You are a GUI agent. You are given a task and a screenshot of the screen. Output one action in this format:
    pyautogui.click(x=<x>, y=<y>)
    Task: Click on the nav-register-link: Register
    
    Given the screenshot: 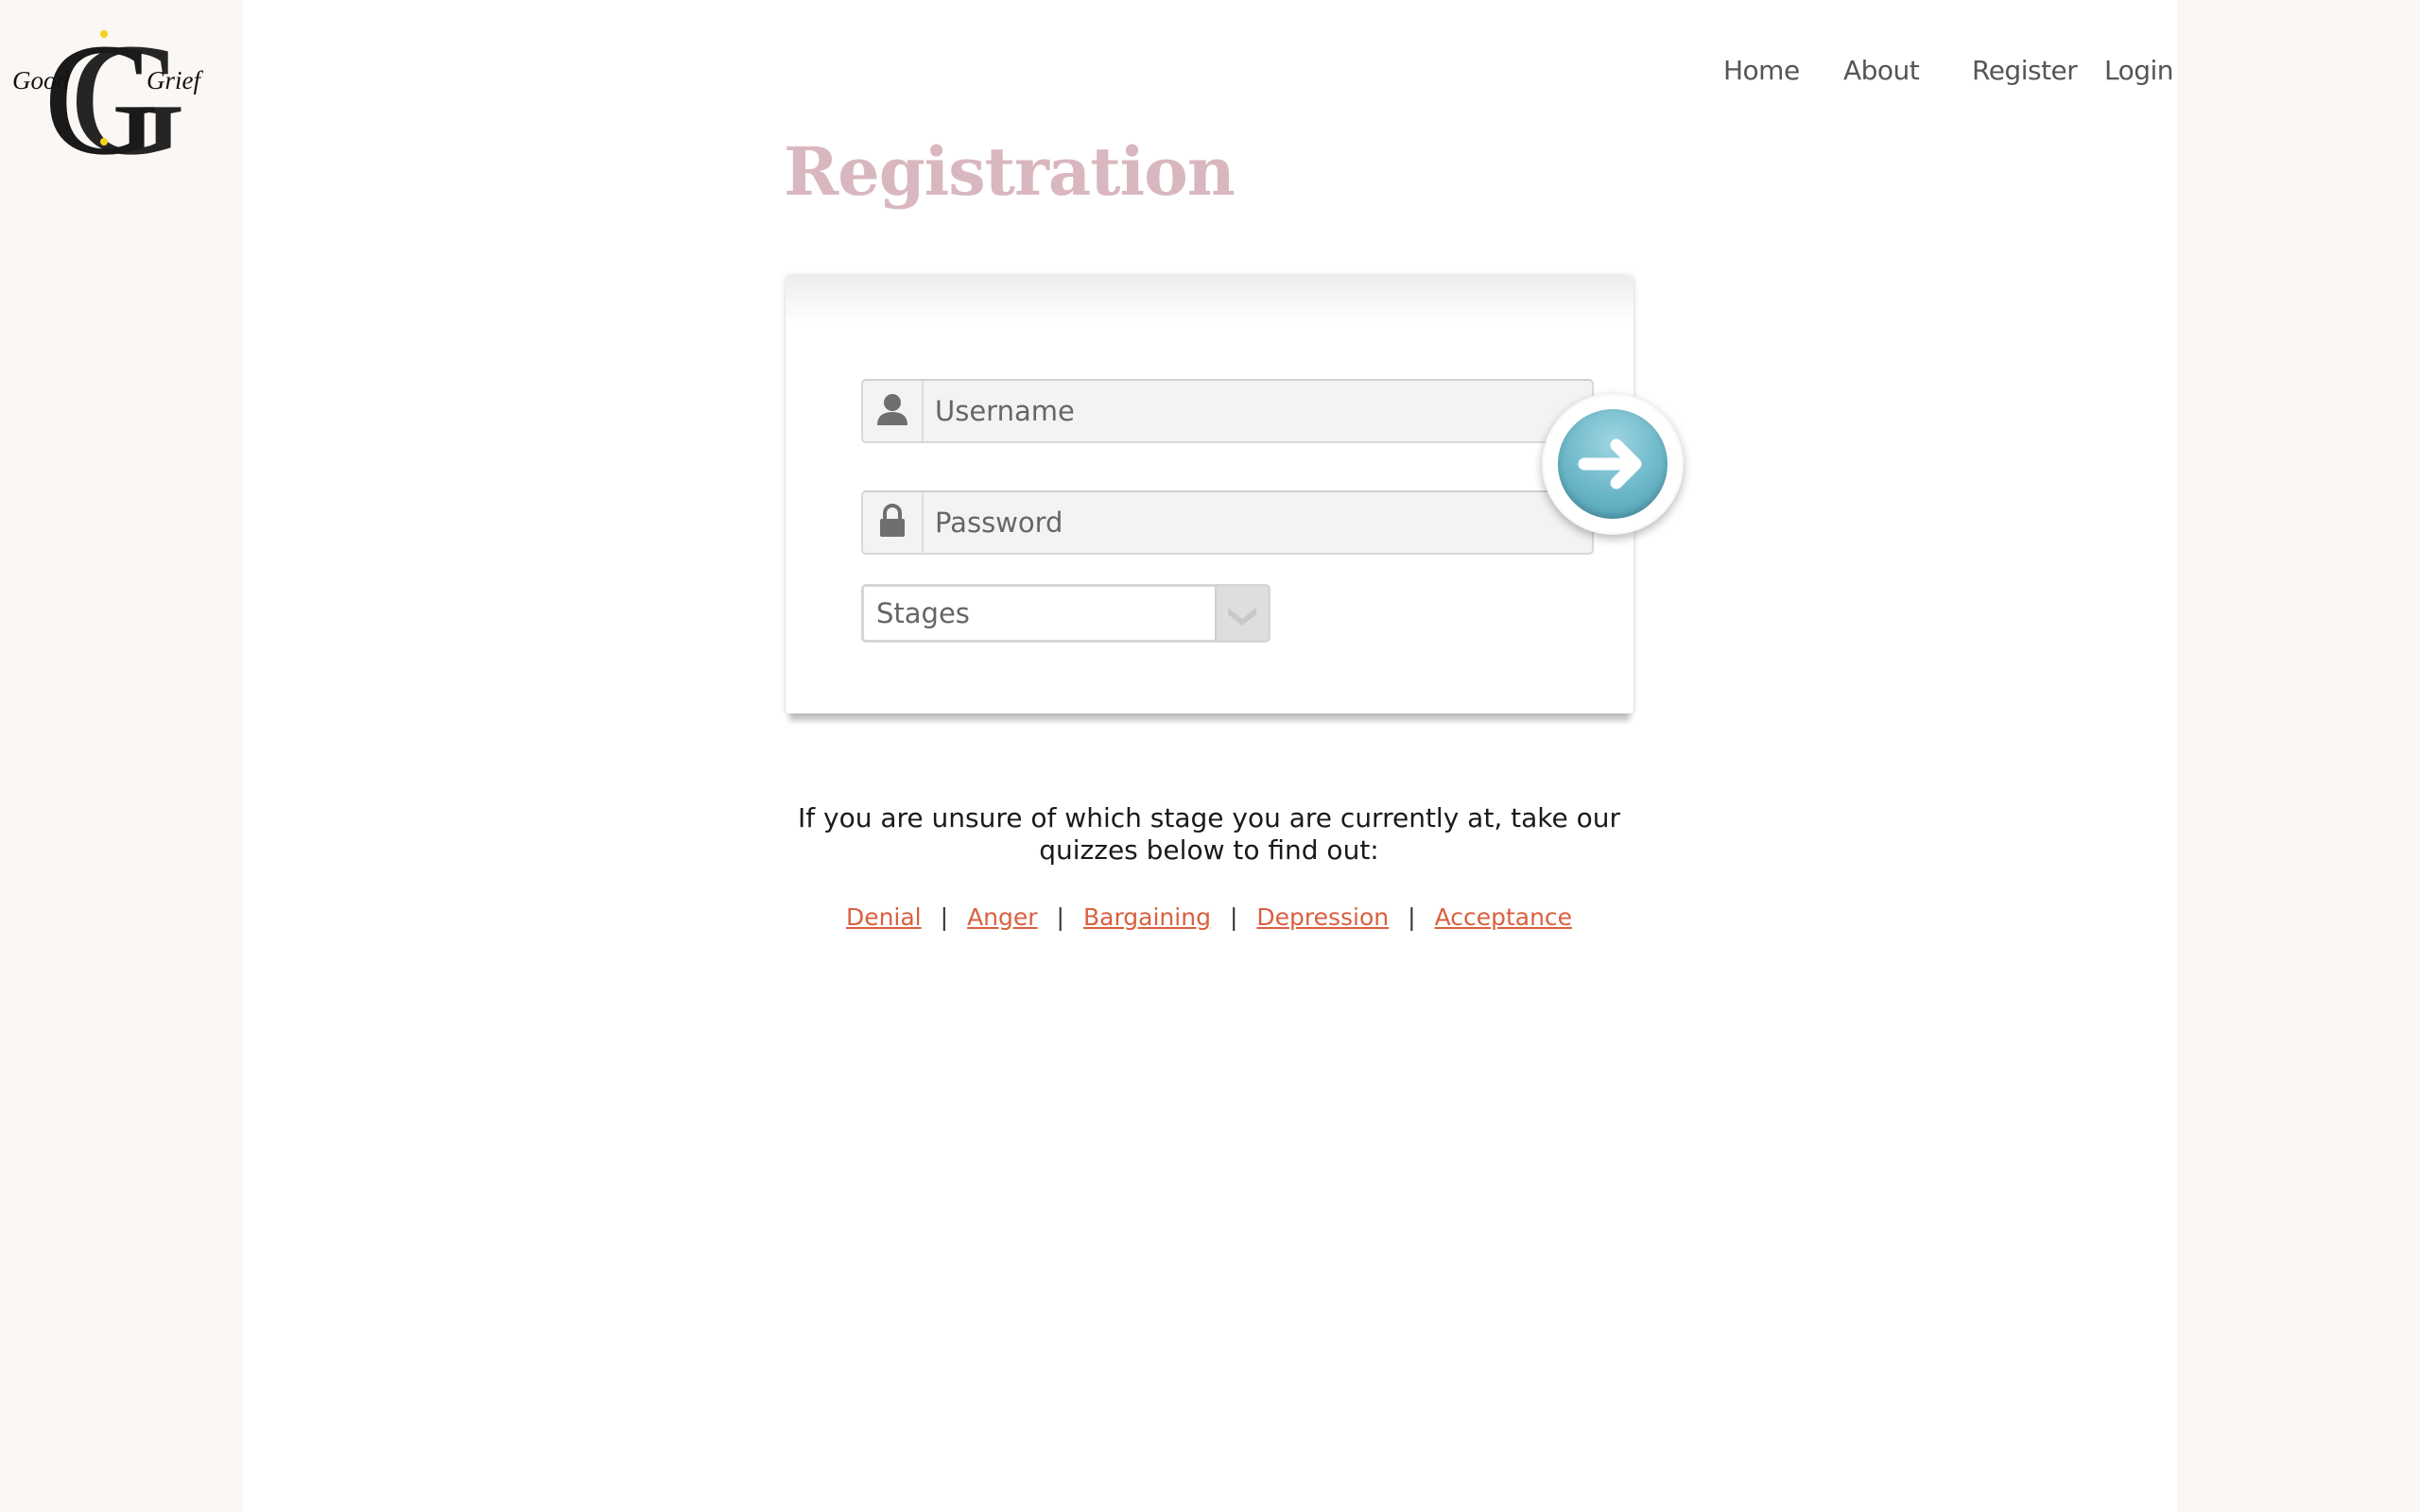 What is the action you would take?
    pyautogui.click(x=2025, y=70)
    